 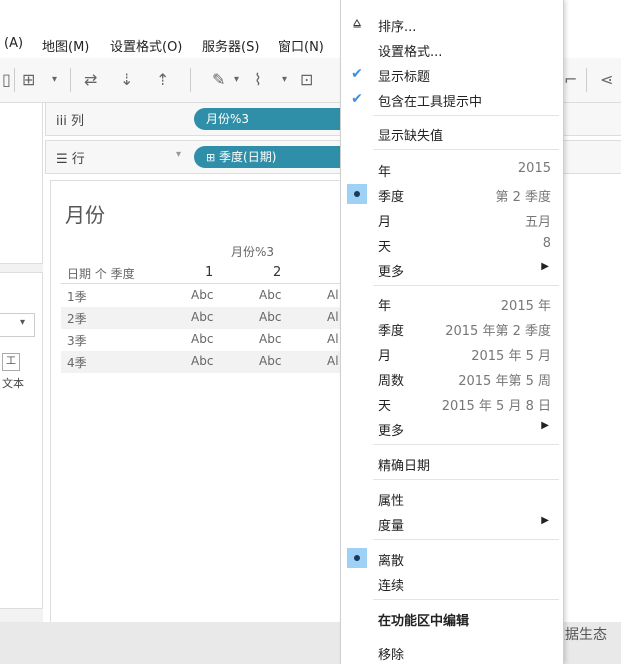 What do you see at coordinates (452, 74) in the screenshot?
I see `menu-item-show-header: ✔ 显示标题` at bounding box center [452, 74].